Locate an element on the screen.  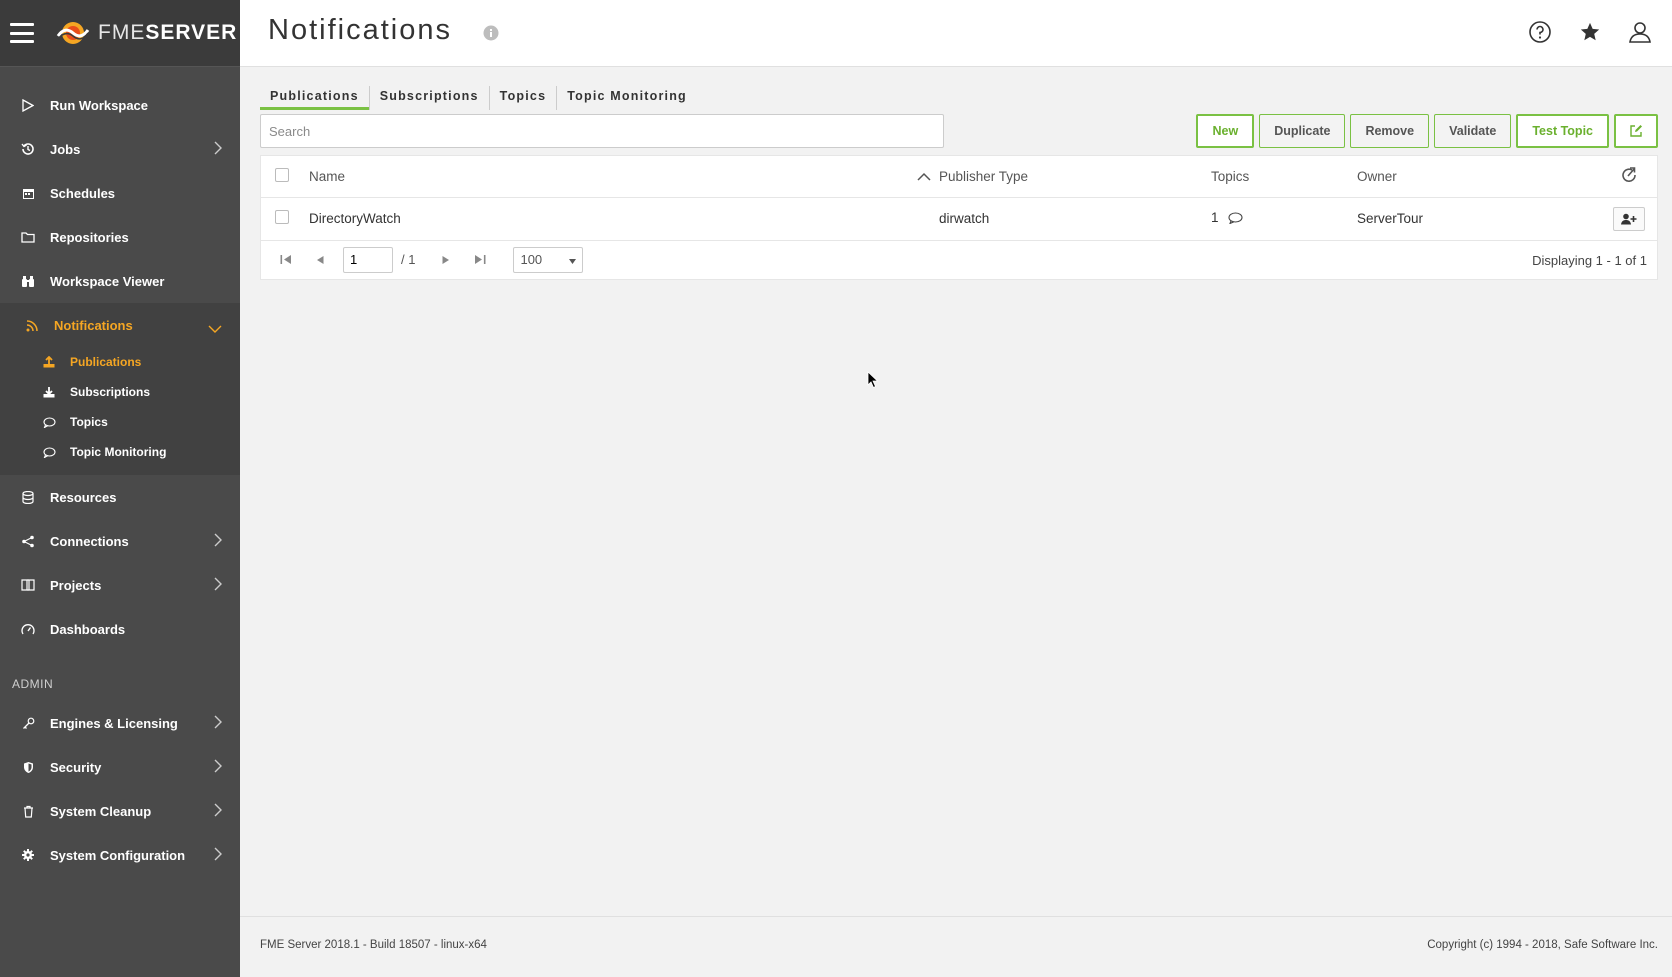
search-input is located at coordinates (602, 131).